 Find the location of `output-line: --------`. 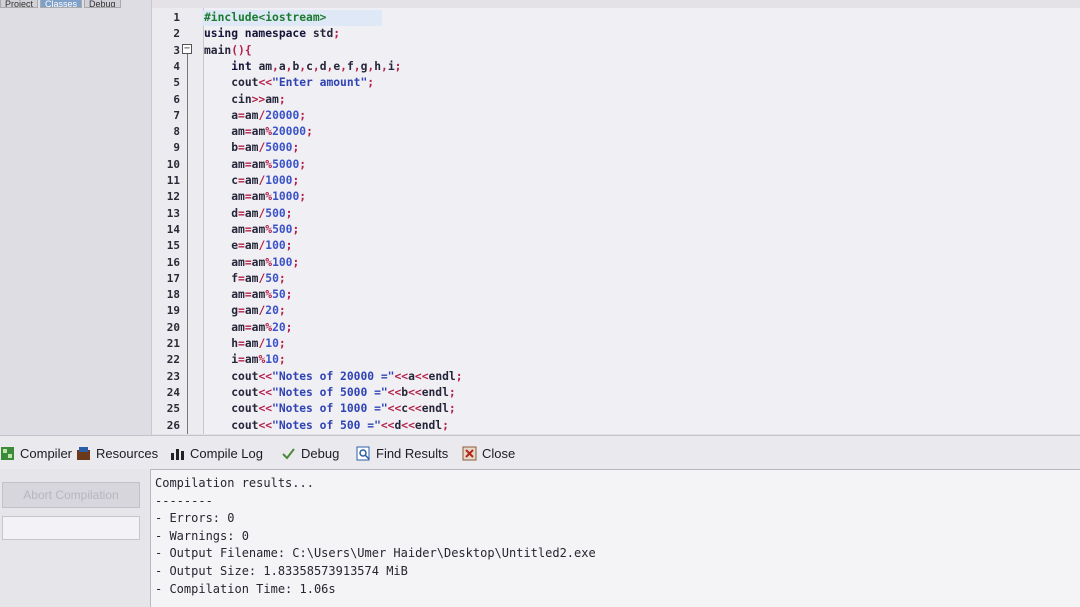

output-line: -------- is located at coordinates (184, 500).